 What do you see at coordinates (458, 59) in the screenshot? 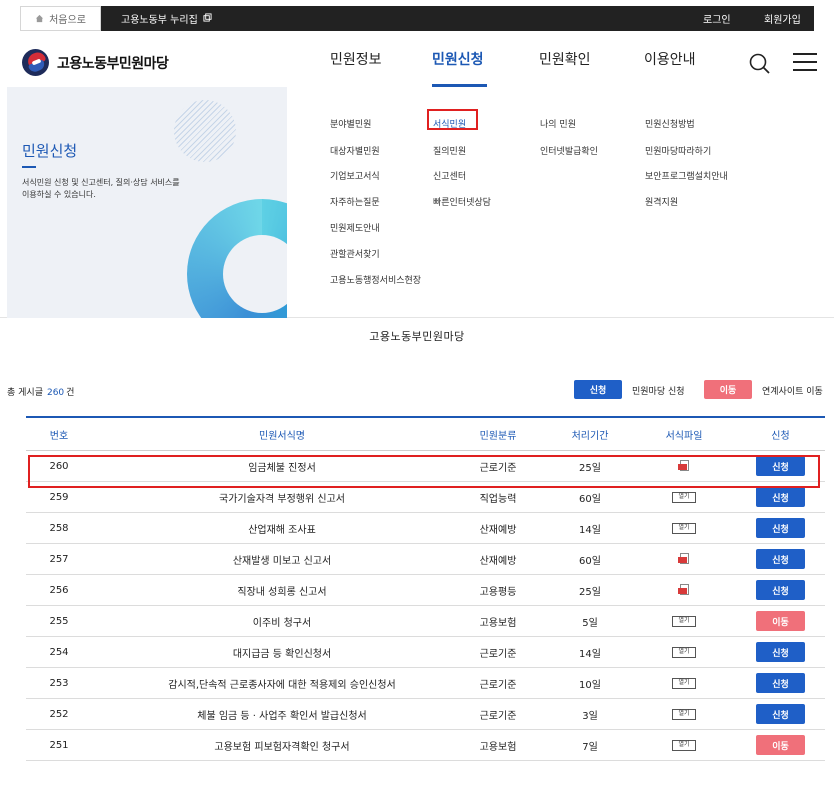
I see `nav-apply: 민원신청` at bounding box center [458, 59].